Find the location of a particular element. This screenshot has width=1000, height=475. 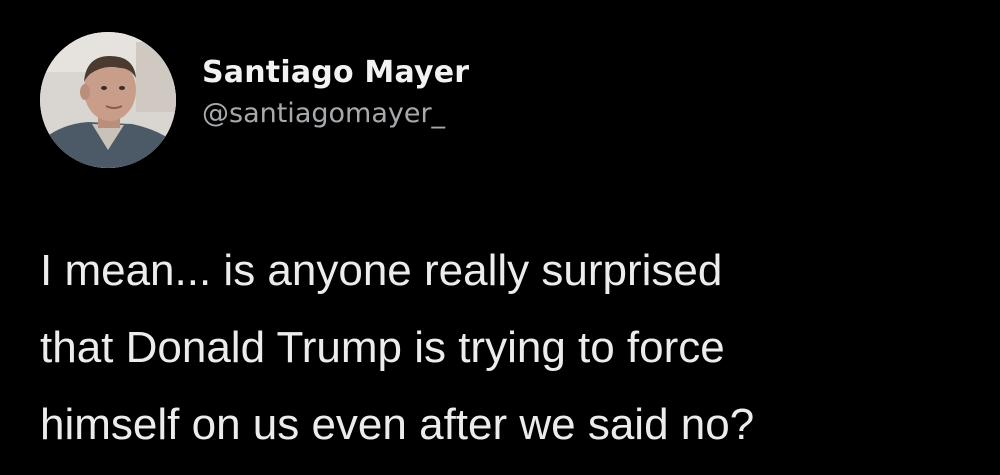

author-handle: @santiagomayer_ is located at coordinates (335, 114).